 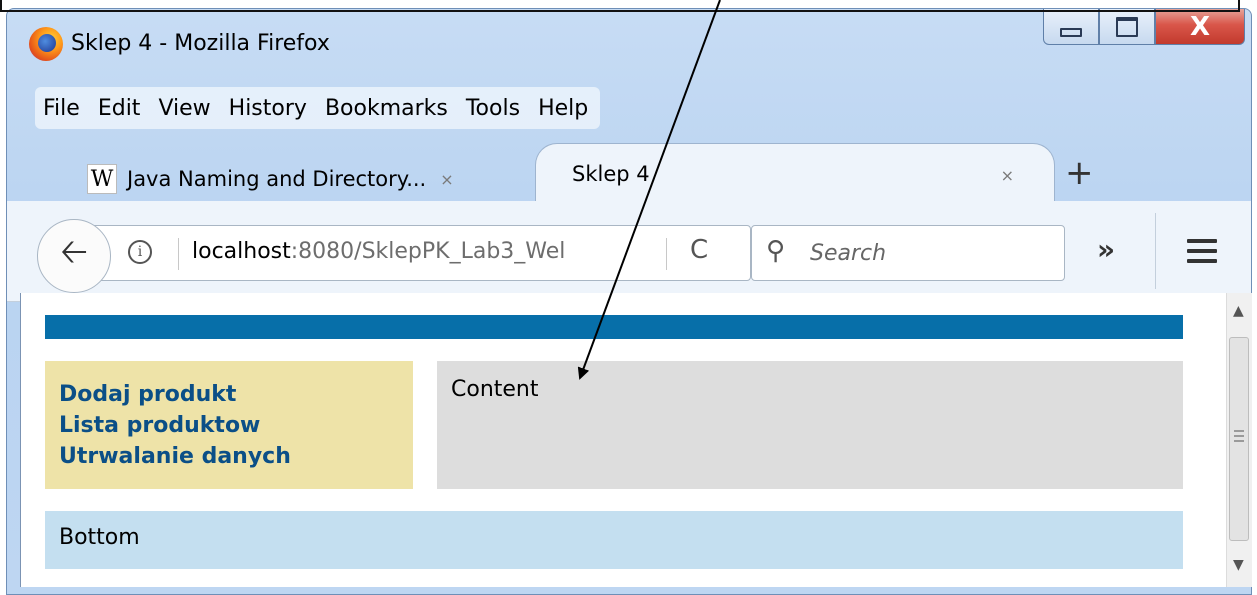 What do you see at coordinates (1071, 27) in the screenshot?
I see `minimize-button` at bounding box center [1071, 27].